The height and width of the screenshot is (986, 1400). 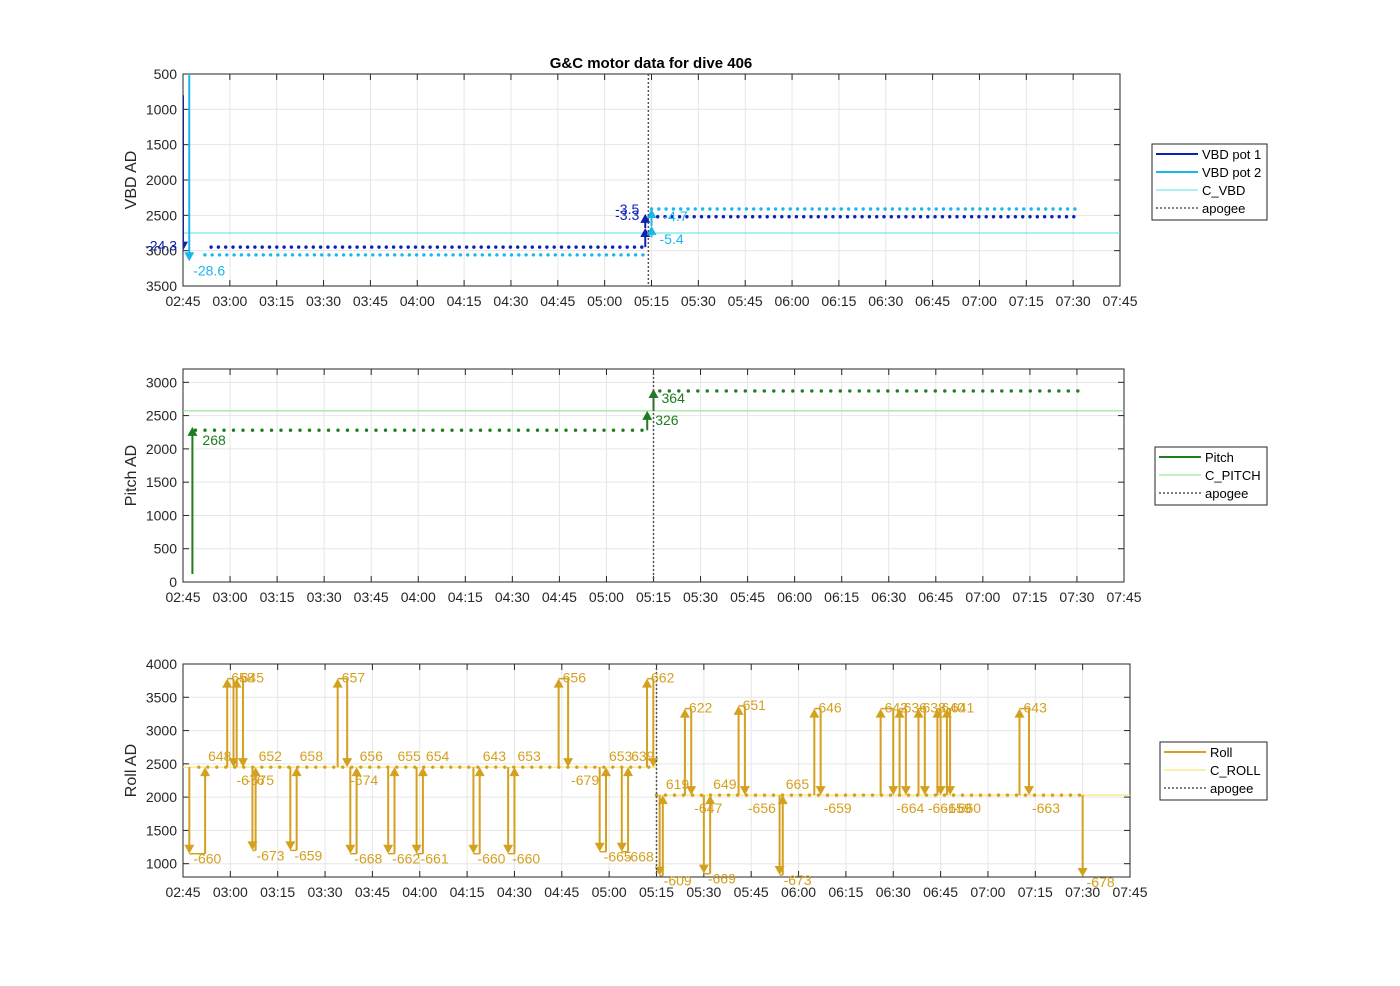 What do you see at coordinates (1073, 301) in the screenshot?
I see `x-tick-label: 07:30` at bounding box center [1073, 301].